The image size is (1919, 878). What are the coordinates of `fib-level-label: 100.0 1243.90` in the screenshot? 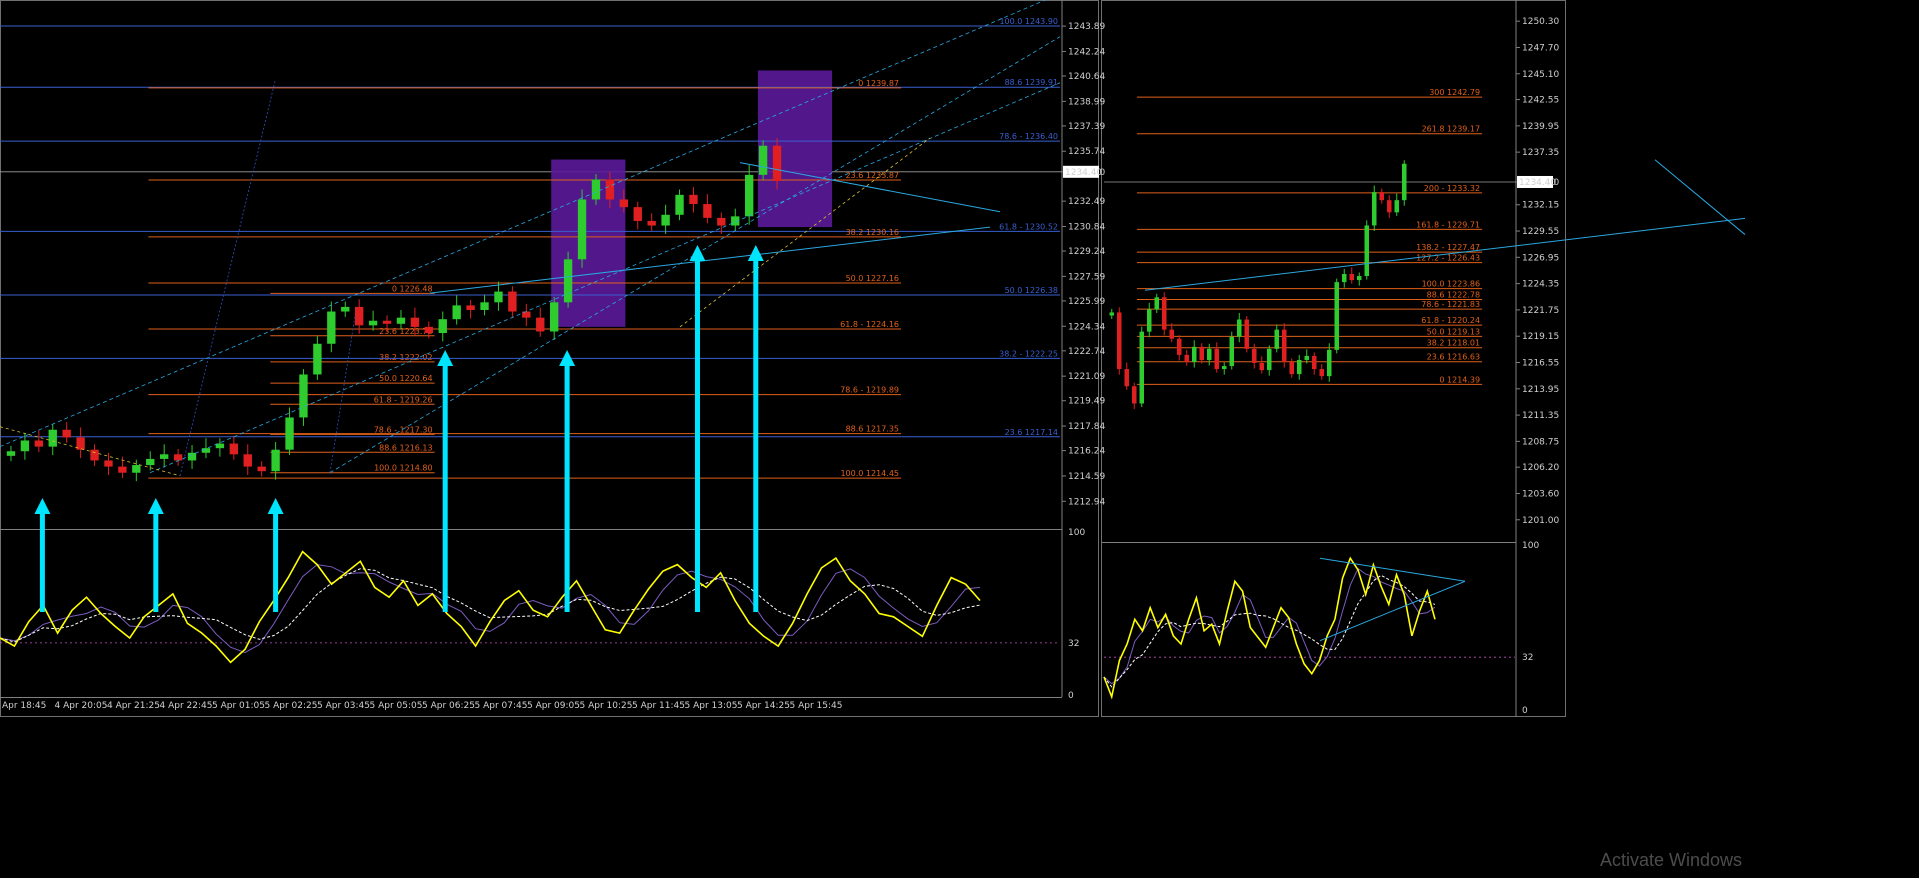 It's located at (1028, 21).